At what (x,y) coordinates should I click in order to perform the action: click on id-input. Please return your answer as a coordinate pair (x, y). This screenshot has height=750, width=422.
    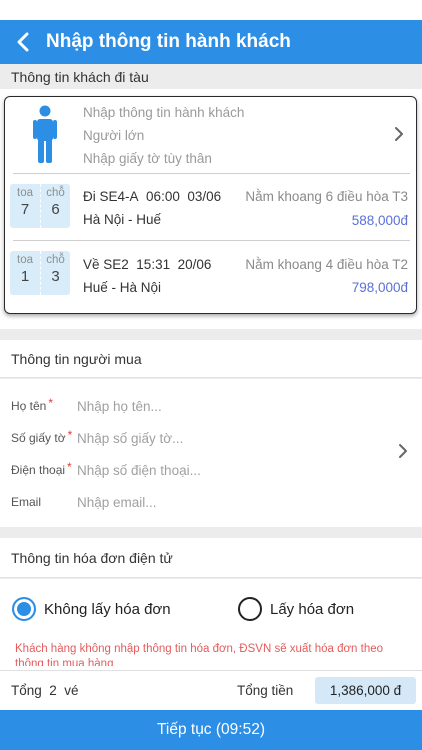
    Looking at the image, I should click on (222, 438).